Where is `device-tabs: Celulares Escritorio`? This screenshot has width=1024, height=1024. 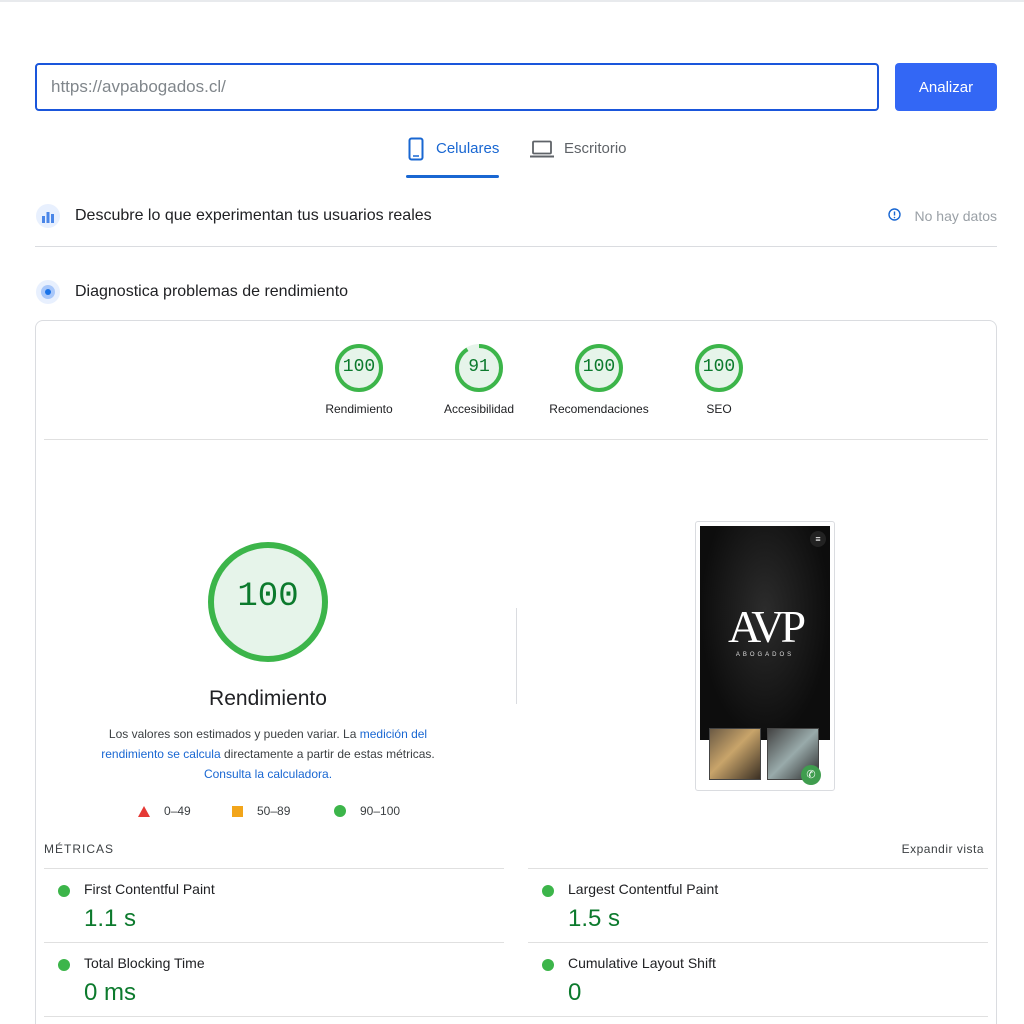 device-tabs: Celulares Escritorio is located at coordinates (520, 158).